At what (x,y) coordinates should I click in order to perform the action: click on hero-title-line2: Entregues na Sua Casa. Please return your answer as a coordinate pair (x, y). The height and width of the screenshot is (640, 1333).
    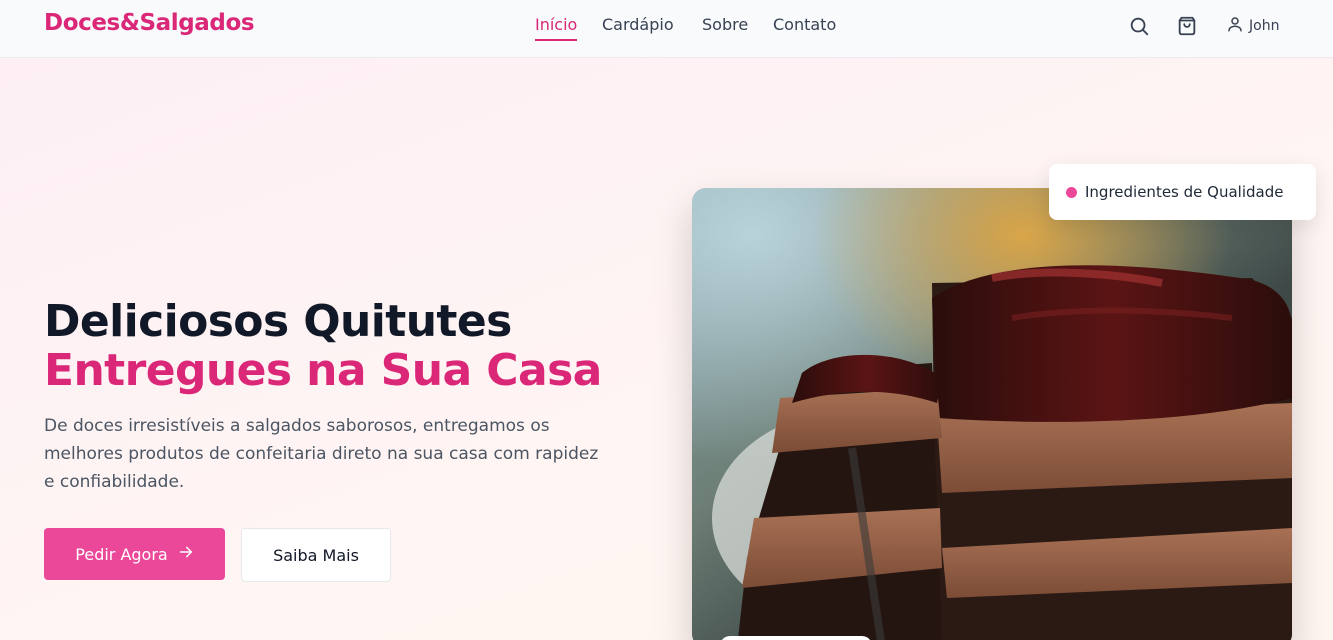
    Looking at the image, I should click on (323, 370).